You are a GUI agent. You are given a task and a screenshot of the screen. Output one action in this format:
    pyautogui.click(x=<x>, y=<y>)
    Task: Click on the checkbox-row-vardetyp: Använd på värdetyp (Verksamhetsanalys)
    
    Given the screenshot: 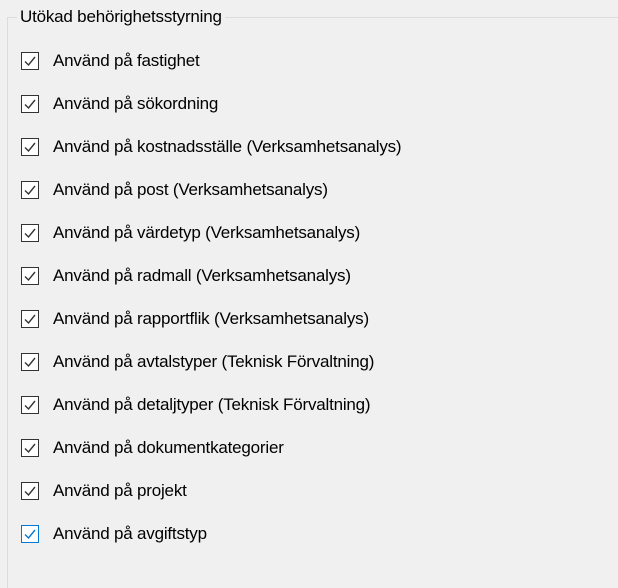 What is the action you would take?
    pyautogui.click(x=190, y=233)
    